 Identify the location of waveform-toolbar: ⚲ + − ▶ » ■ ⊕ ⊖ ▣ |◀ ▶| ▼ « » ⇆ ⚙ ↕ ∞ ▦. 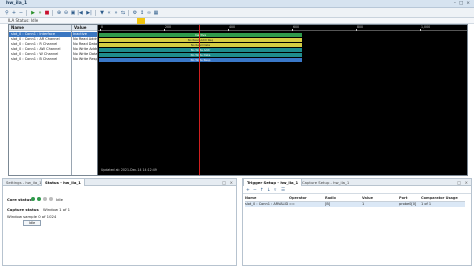
(237, 13).